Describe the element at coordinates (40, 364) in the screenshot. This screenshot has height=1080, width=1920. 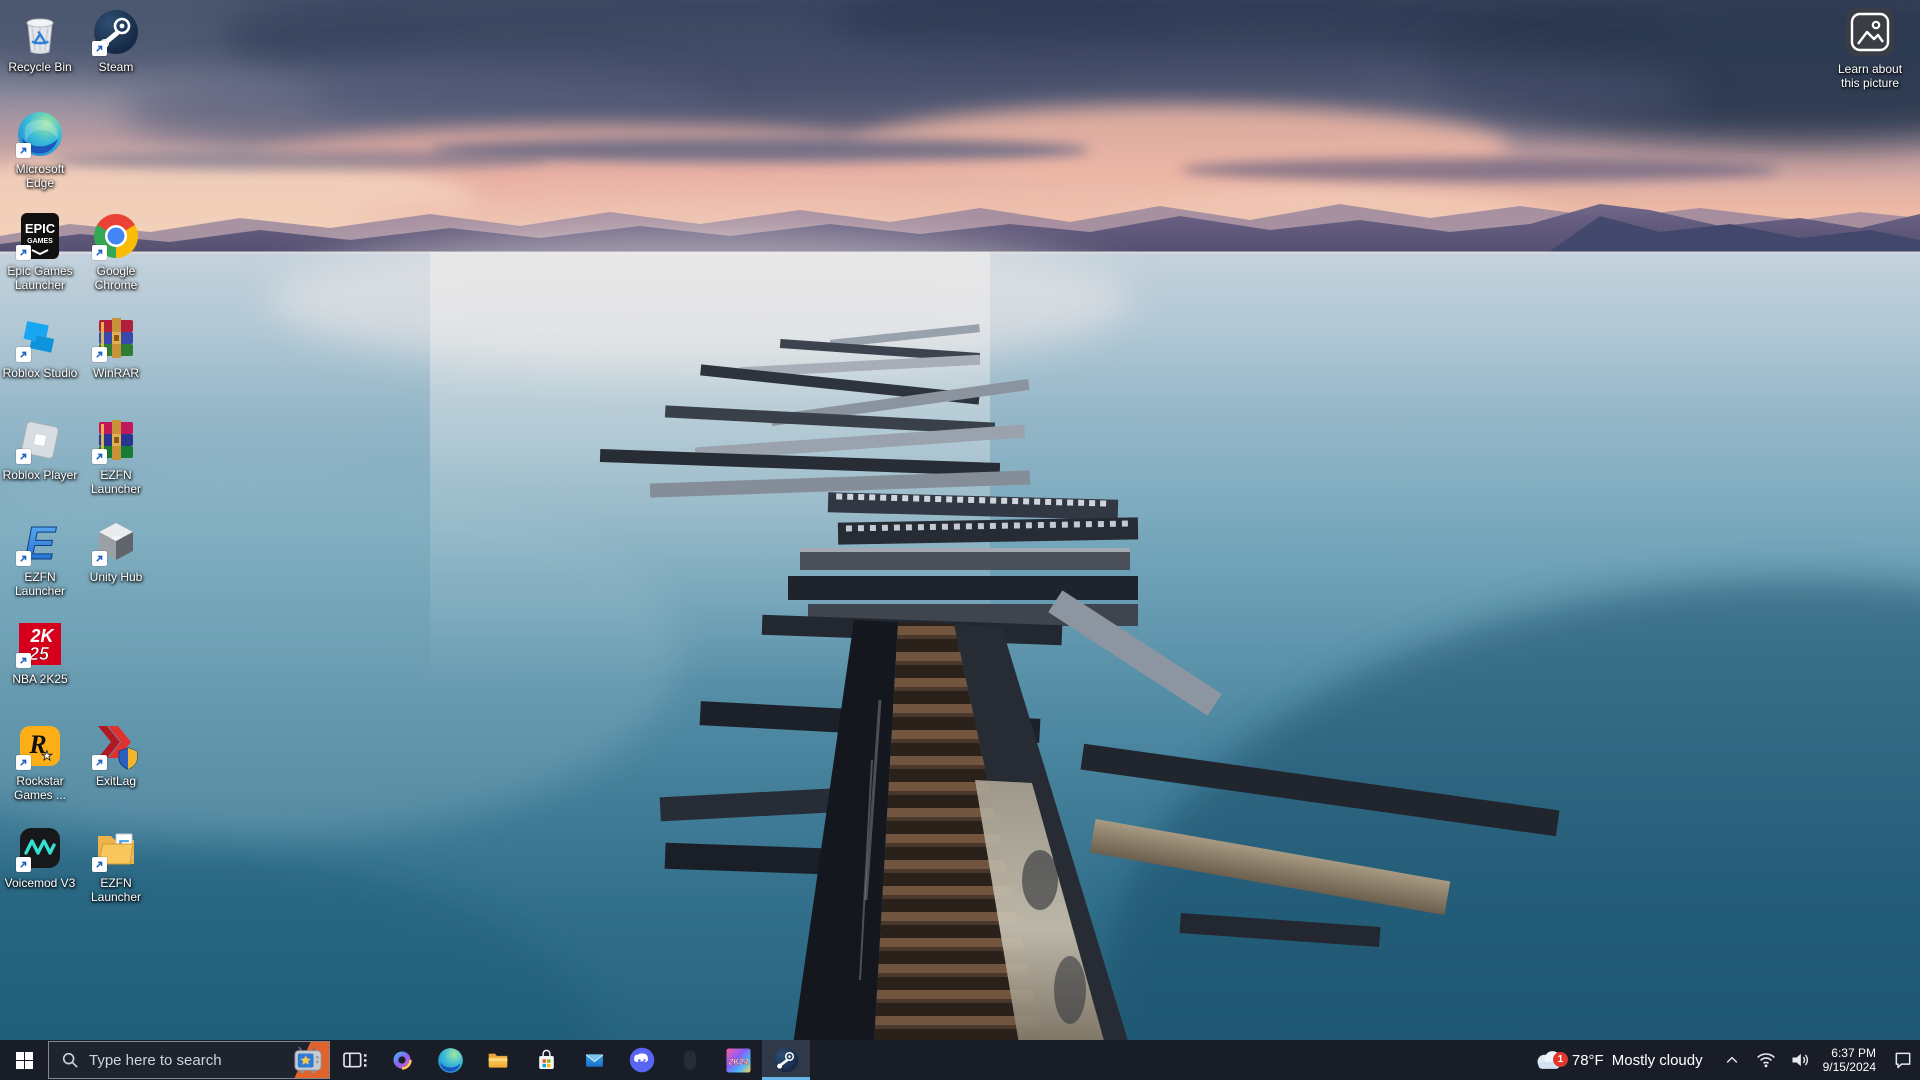
I see `desktop-icon-roblox-studio: Roblox Studio` at that location.